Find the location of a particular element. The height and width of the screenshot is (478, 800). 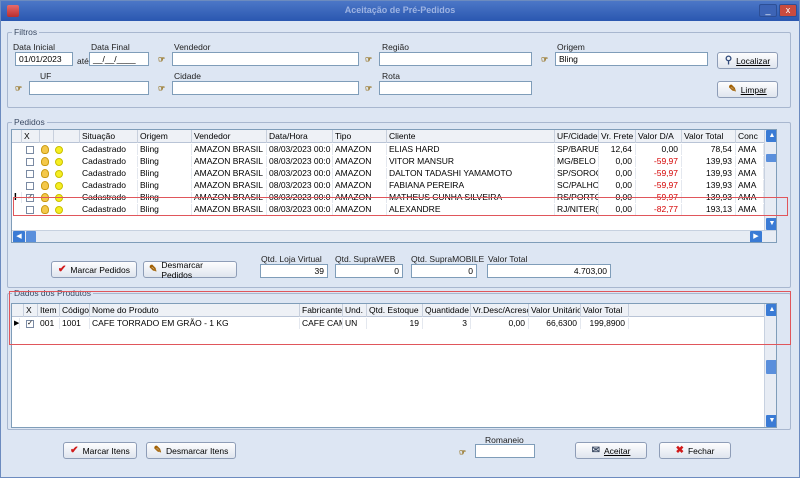

header-cell: Situação is located at coordinates (109, 136).